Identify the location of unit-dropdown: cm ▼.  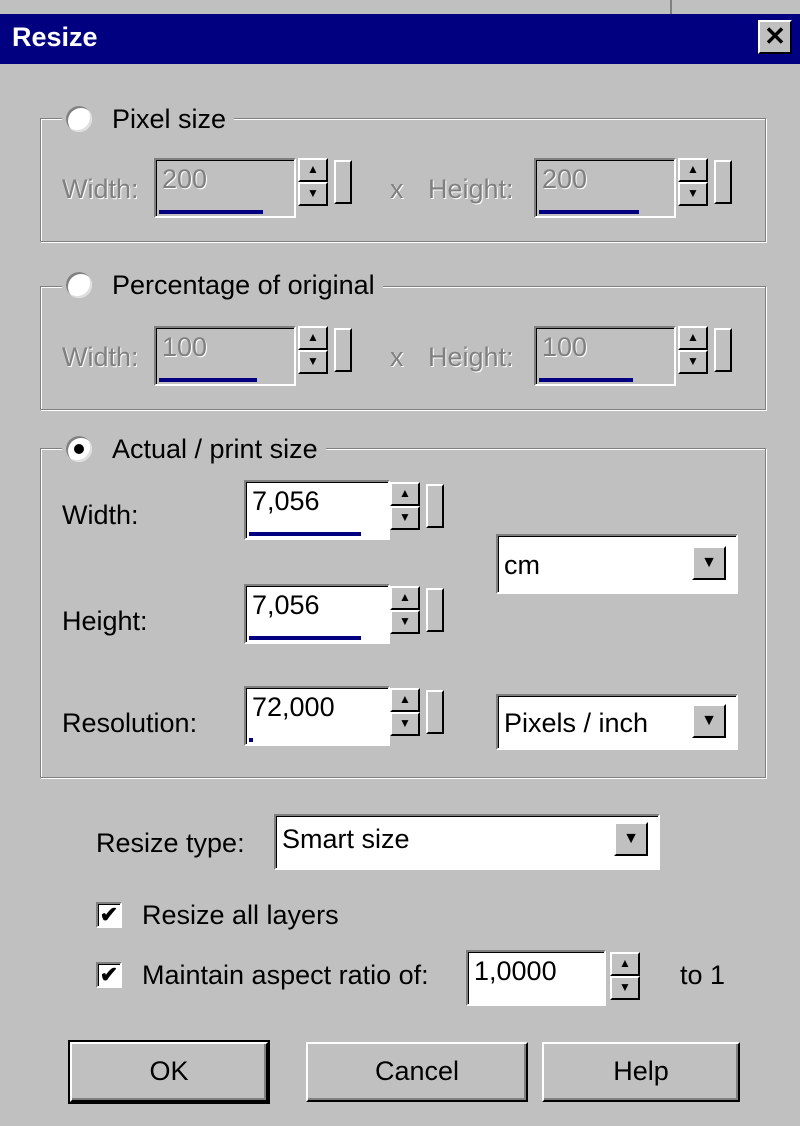
(617, 564).